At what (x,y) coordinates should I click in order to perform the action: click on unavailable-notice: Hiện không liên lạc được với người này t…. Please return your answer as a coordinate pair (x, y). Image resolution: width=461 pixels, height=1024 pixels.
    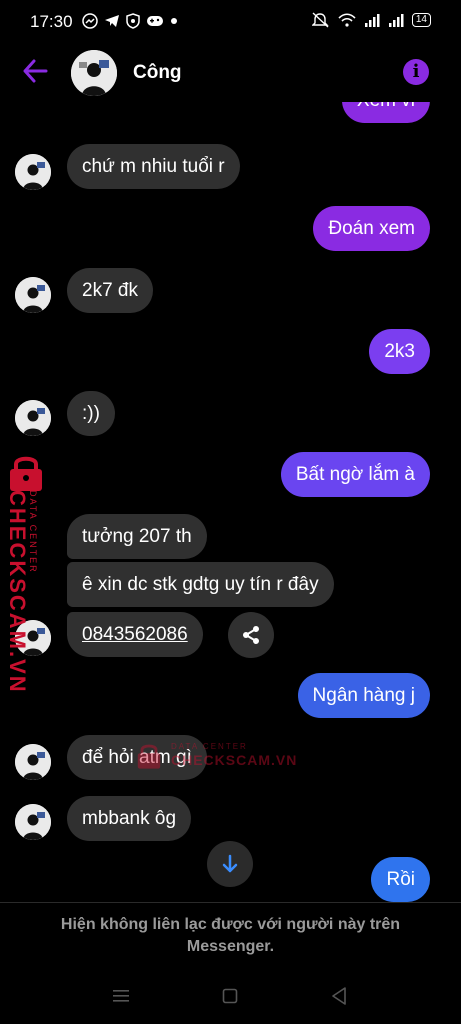
    Looking at the image, I should click on (230, 935).